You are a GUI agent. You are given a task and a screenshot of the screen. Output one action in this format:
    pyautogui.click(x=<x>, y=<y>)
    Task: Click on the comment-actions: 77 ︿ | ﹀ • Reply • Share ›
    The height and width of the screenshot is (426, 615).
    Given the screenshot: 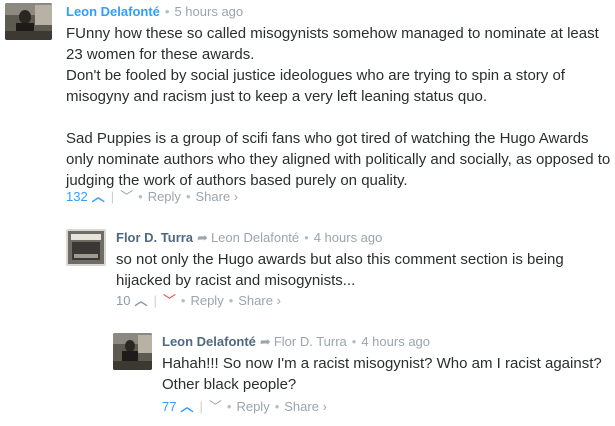 What is the action you would take?
    pyautogui.click(x=244, y=407)
    